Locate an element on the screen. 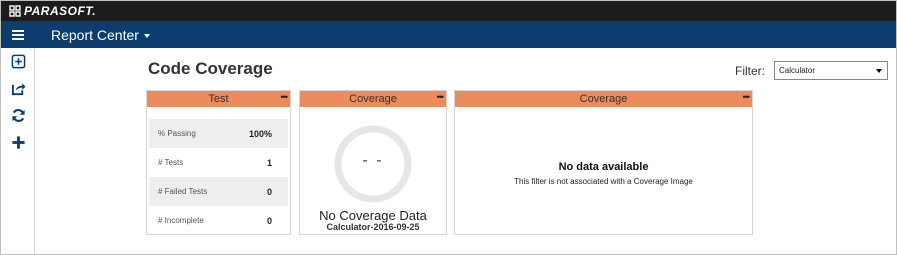 This screenshot has height=255, width=897. page-title: Code Coverage is located at coordinates (210, 68).